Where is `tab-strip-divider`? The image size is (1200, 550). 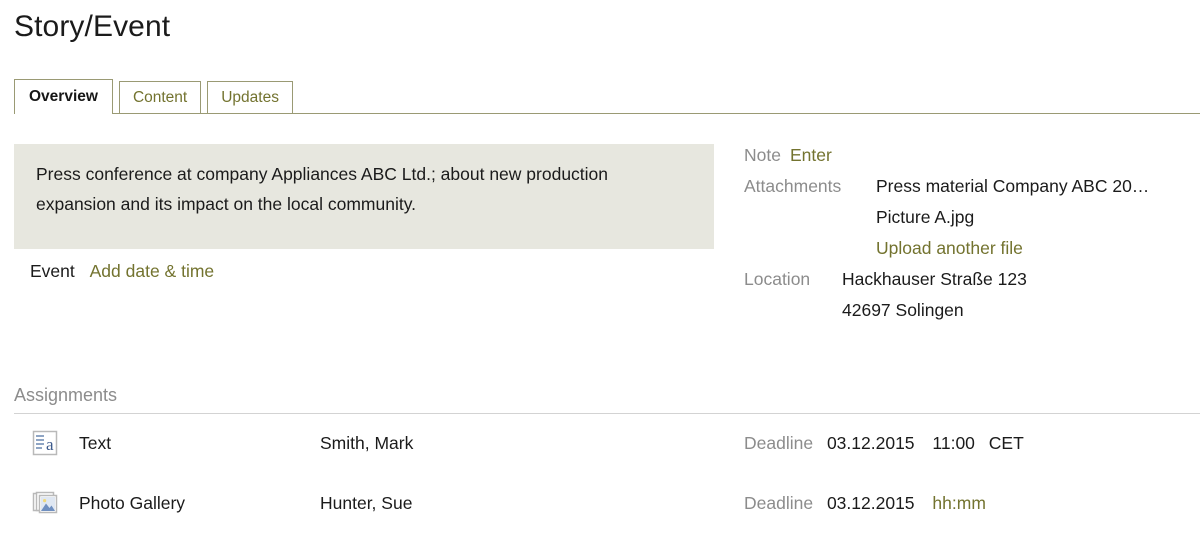
tab-strip-divider is located at coordinates (607, 113).